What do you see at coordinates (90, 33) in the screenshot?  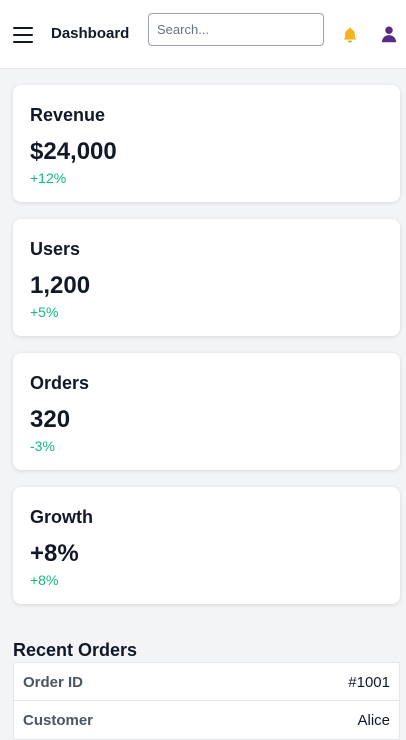 I see `page-title: Dashboard` at bounding box center [90, 33].